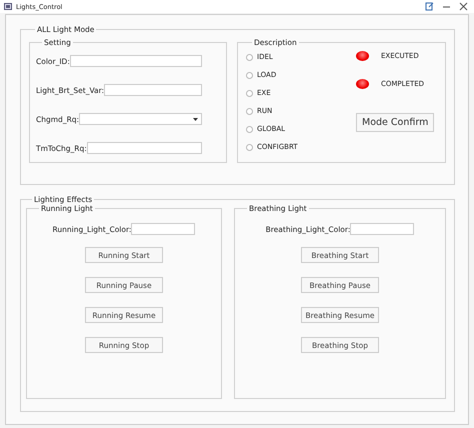  What do you see at coordinates (463, 6) in the screenshot?
I see `close-icon` at bounding box center [463, 6].